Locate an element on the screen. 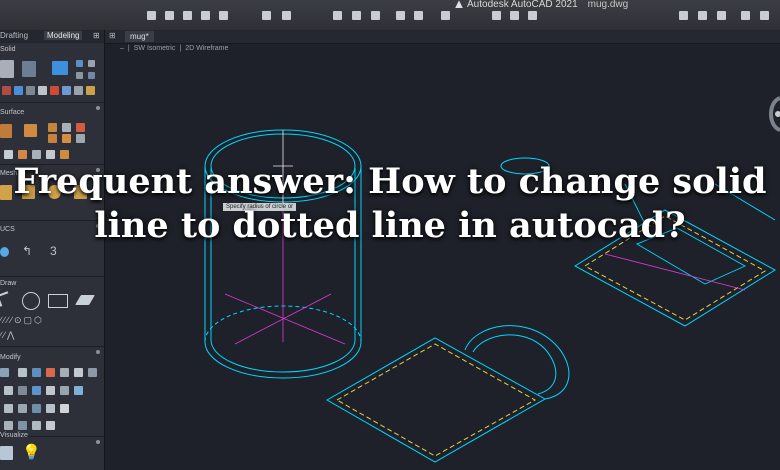 Image resolution: width=780 pixels, height=470 pixels. cart-icon is located at coordinates (745, 15).